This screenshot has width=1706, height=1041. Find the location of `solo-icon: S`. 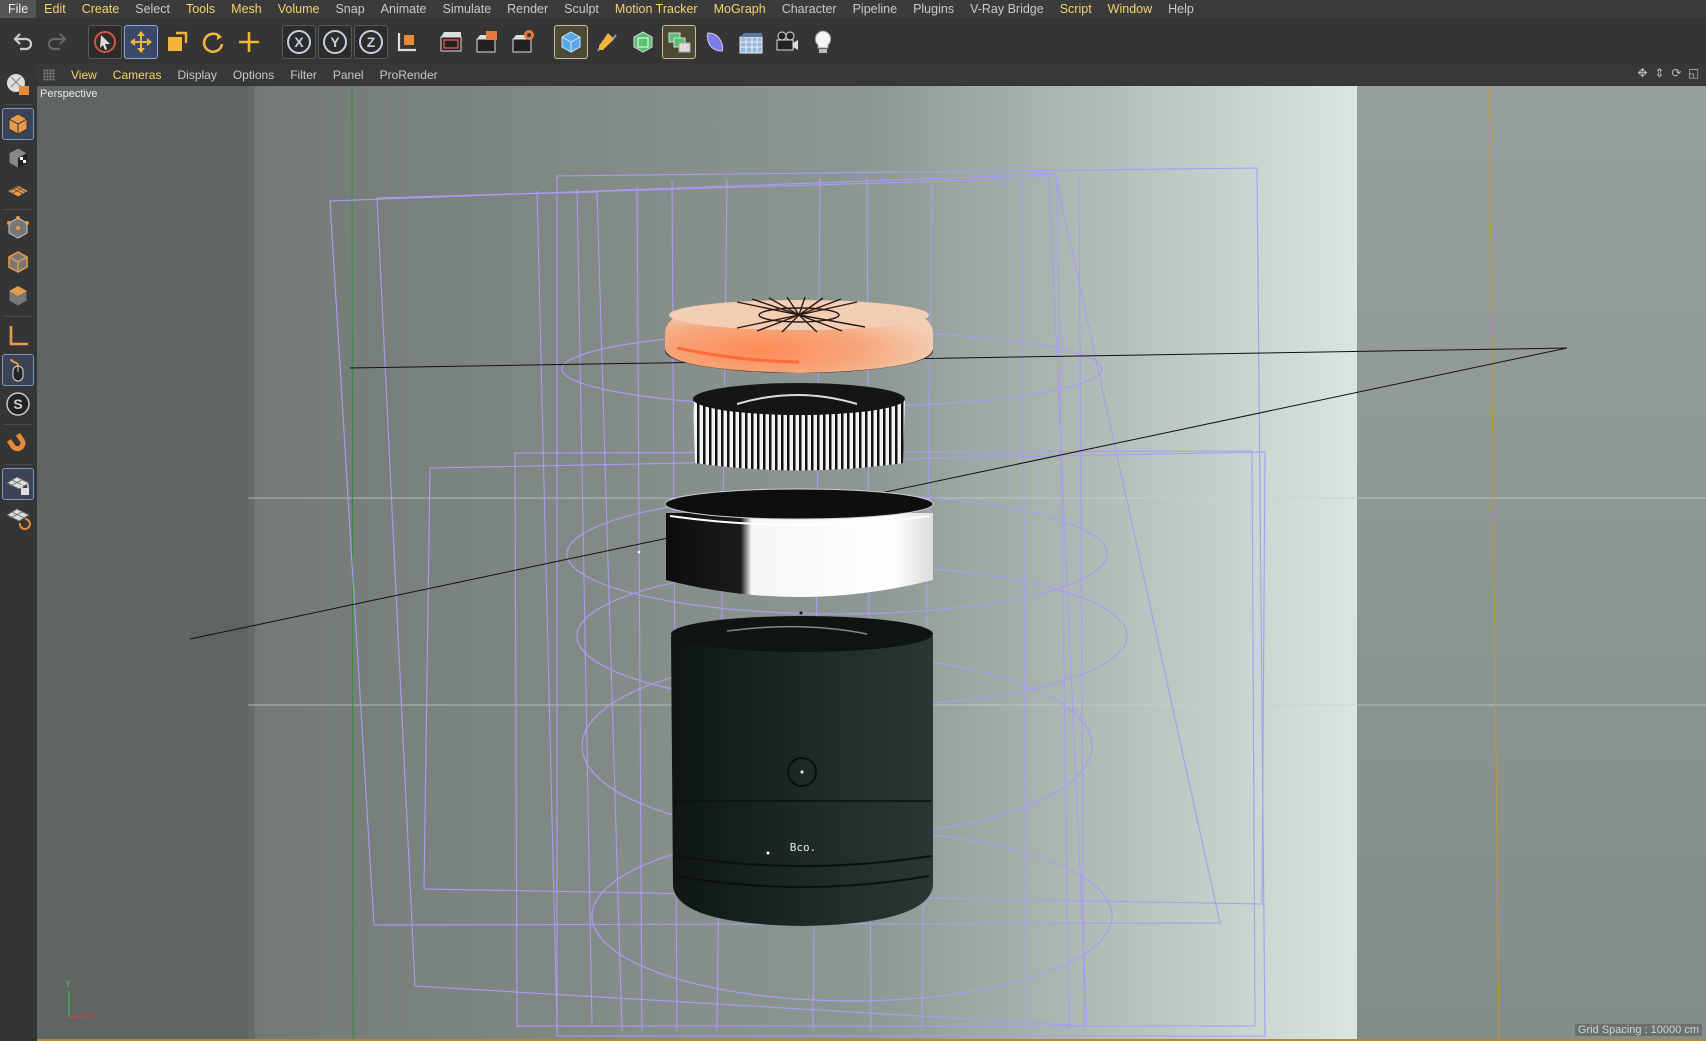

solo-icon: S is located at coordinates (18, 404).